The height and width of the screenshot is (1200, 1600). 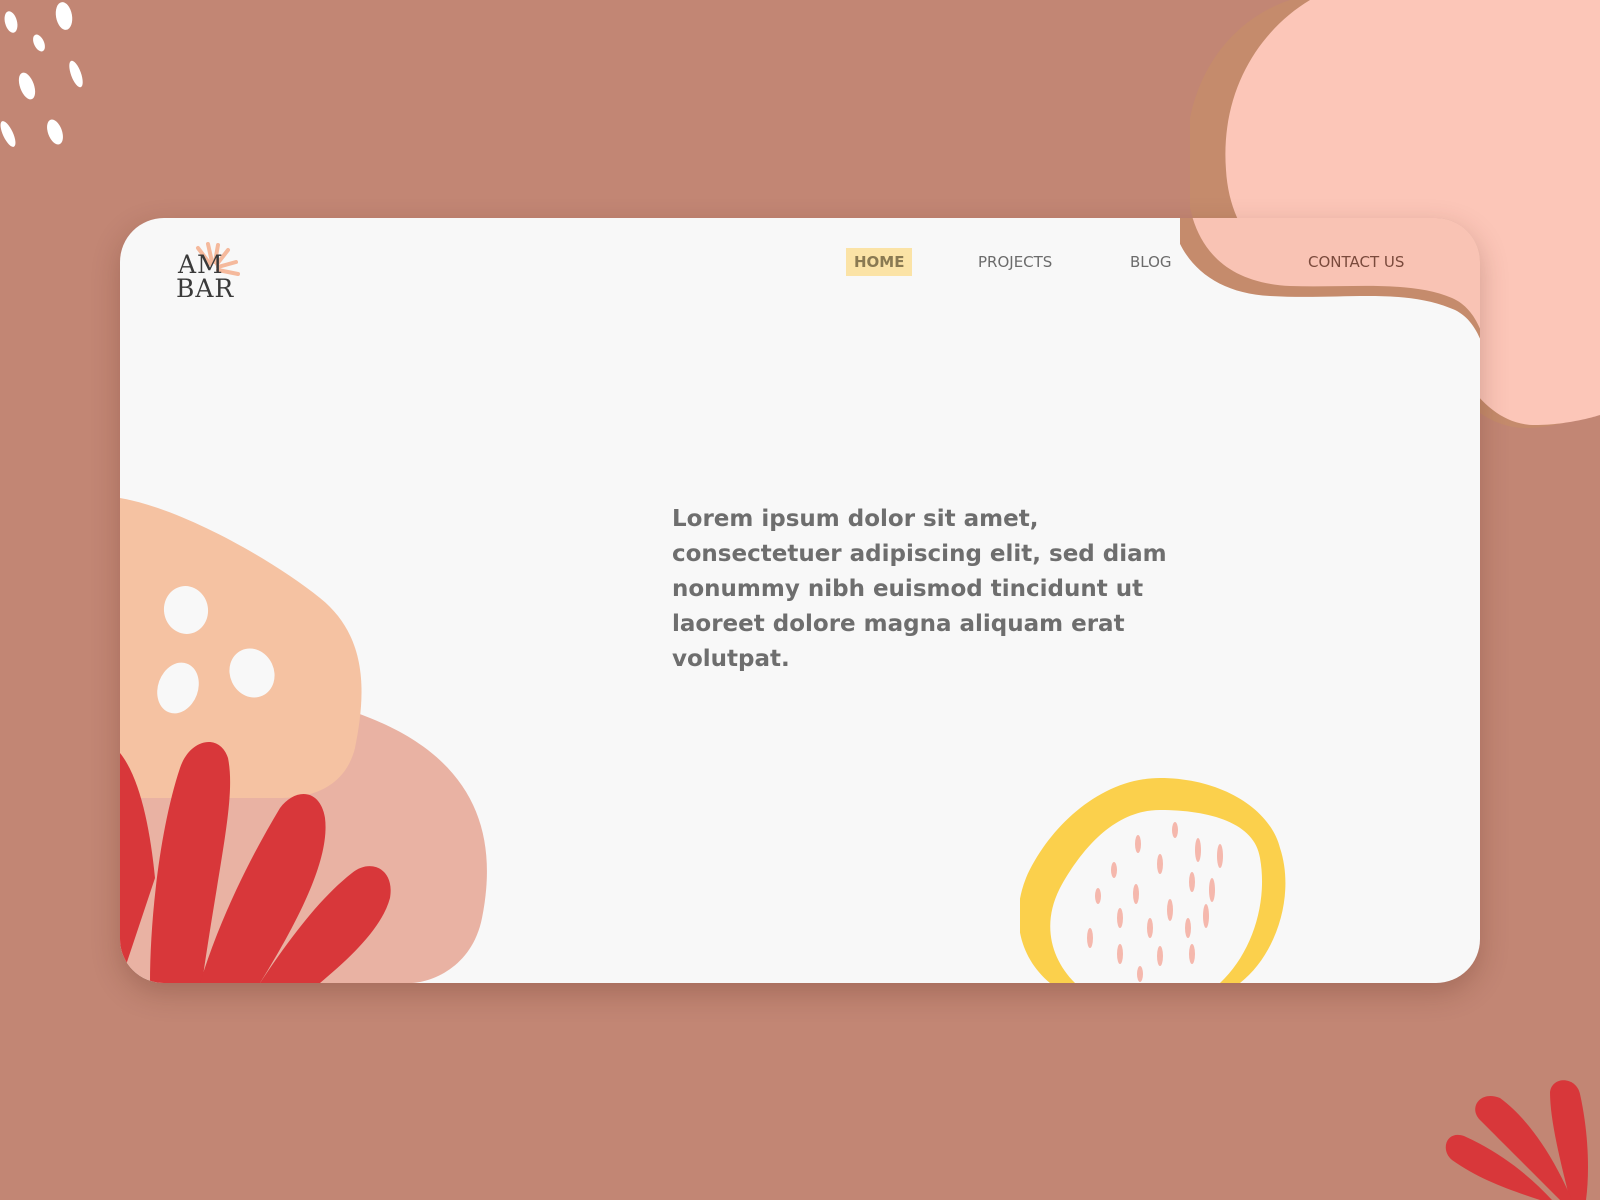 I want to click on main-navigation: HOME PROJECTS BLOG CONTACT US, so click(x=800, y=263).